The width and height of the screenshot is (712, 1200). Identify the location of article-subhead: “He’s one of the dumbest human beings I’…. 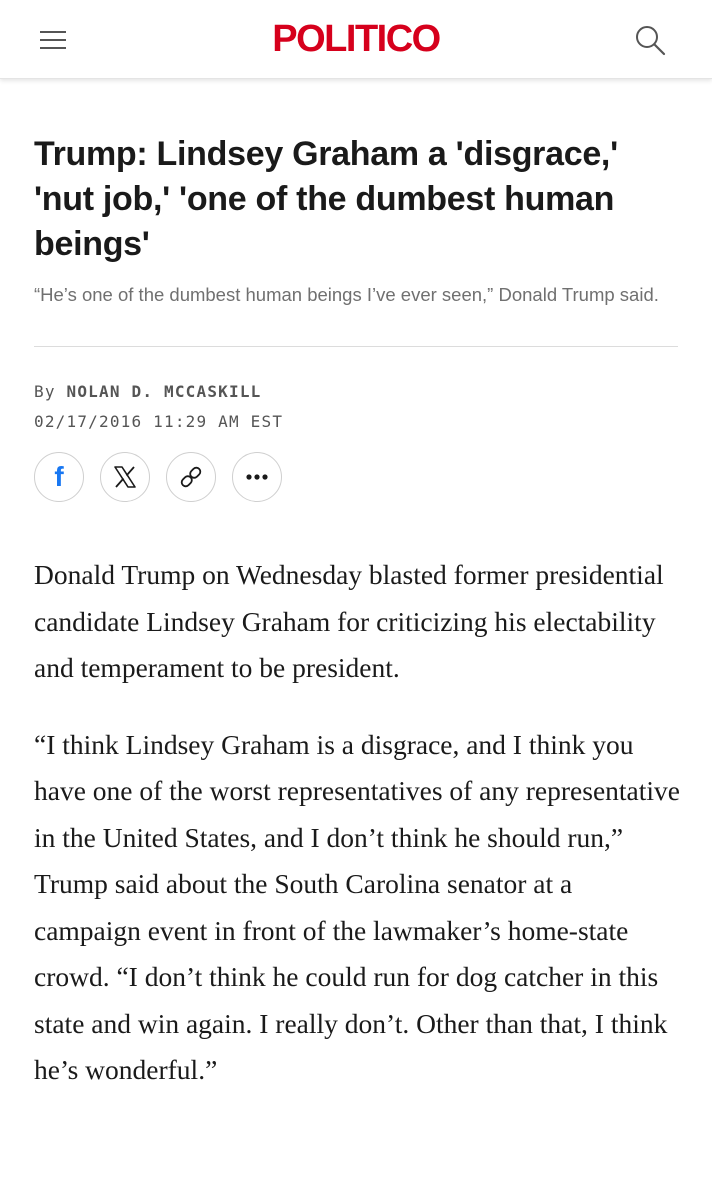
(346, 294).